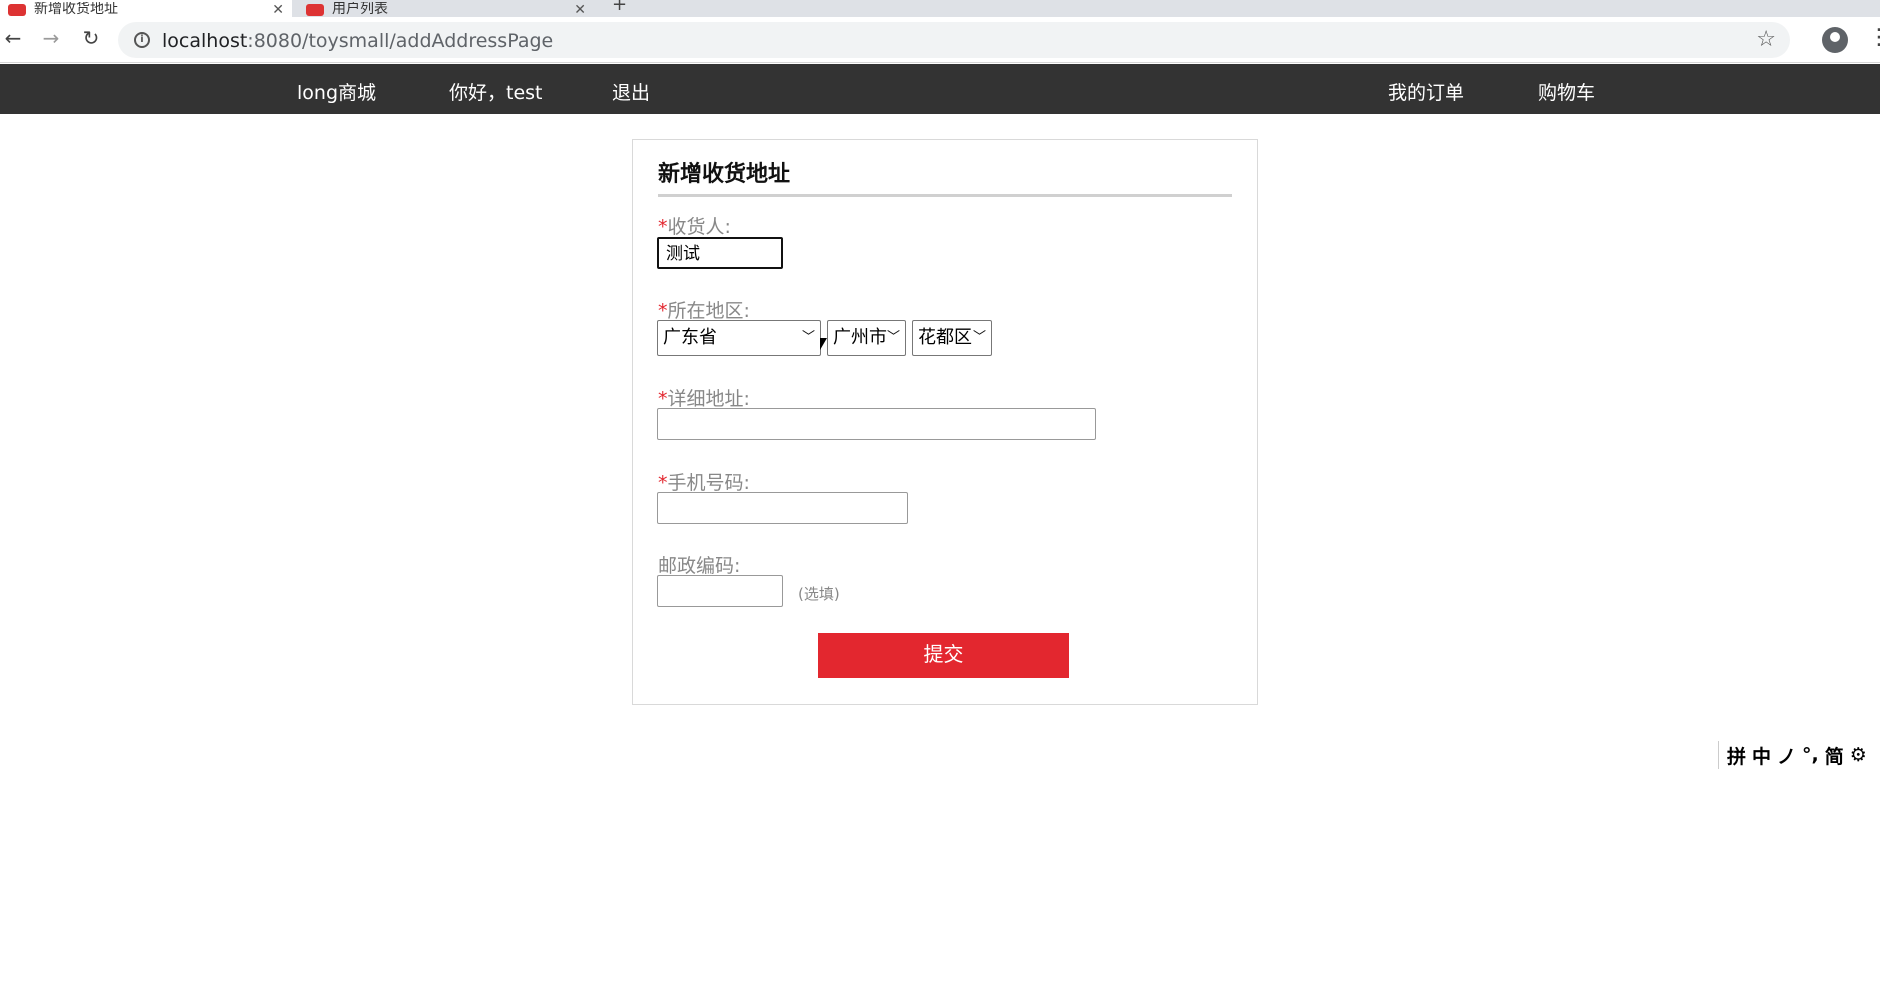 The width and height of the screenshot is (1880, 992). I want to click on my-orders-link: 我的订单, so click(1426, 91).